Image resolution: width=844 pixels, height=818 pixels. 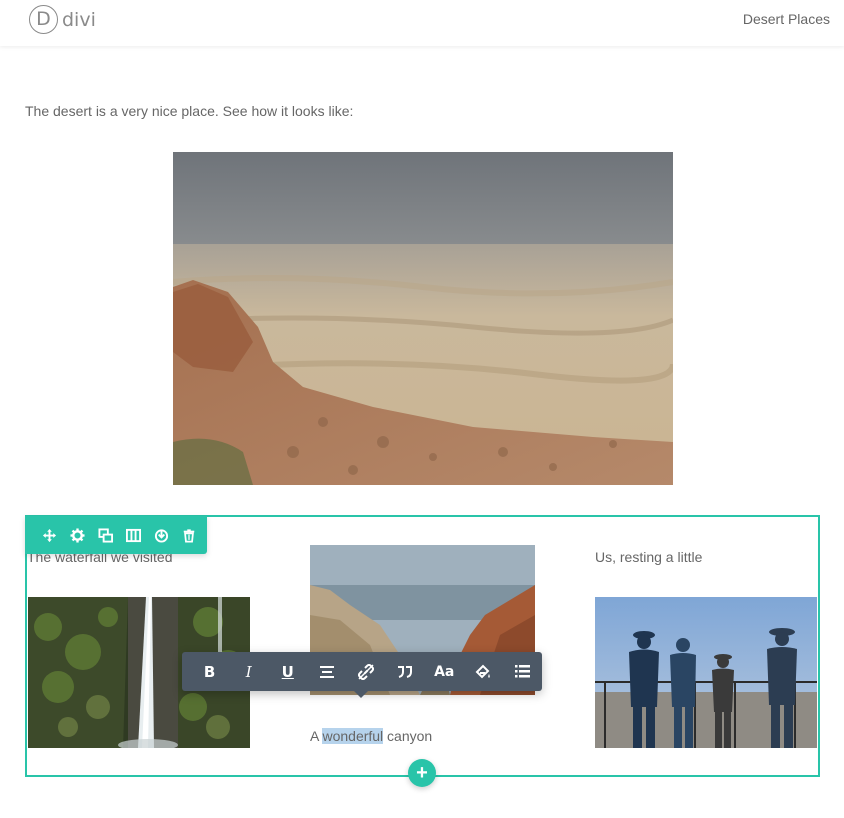 I want to click on text-format-toolbar: B I U Aa, so click(x=362, y=675).